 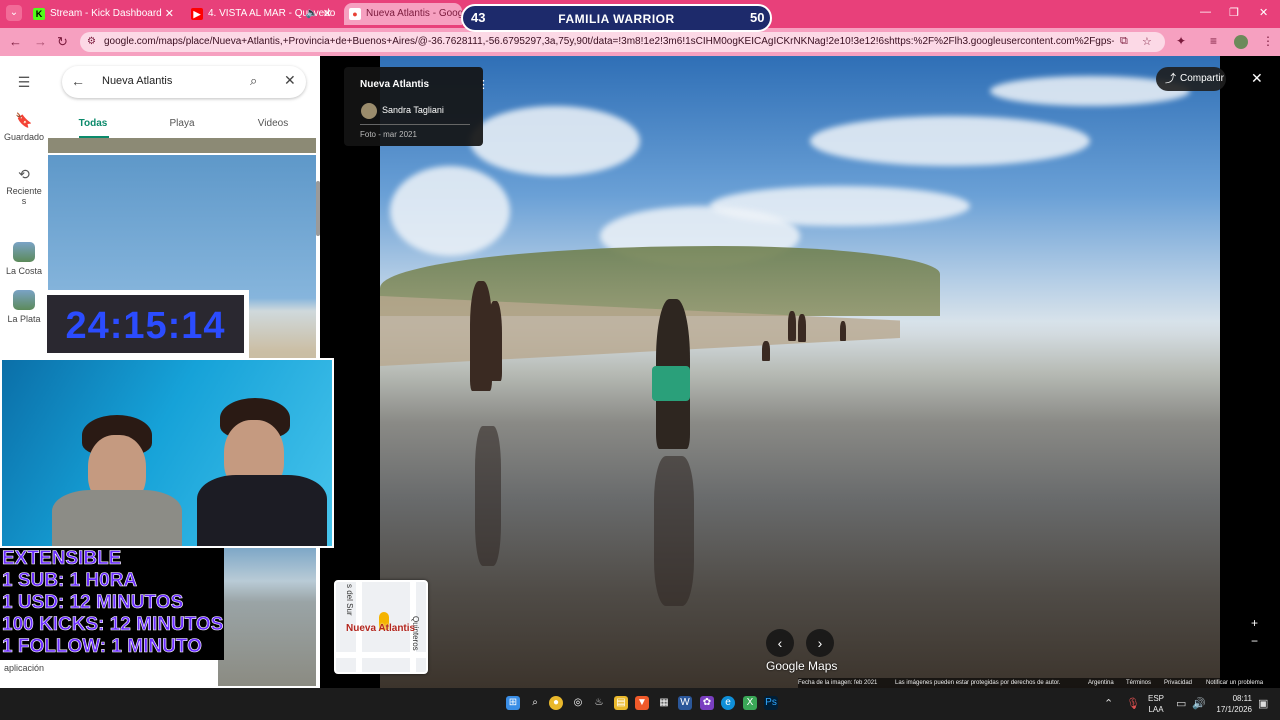 I want to click on photoshop-icon: Ps, so click(x=771, y=703).